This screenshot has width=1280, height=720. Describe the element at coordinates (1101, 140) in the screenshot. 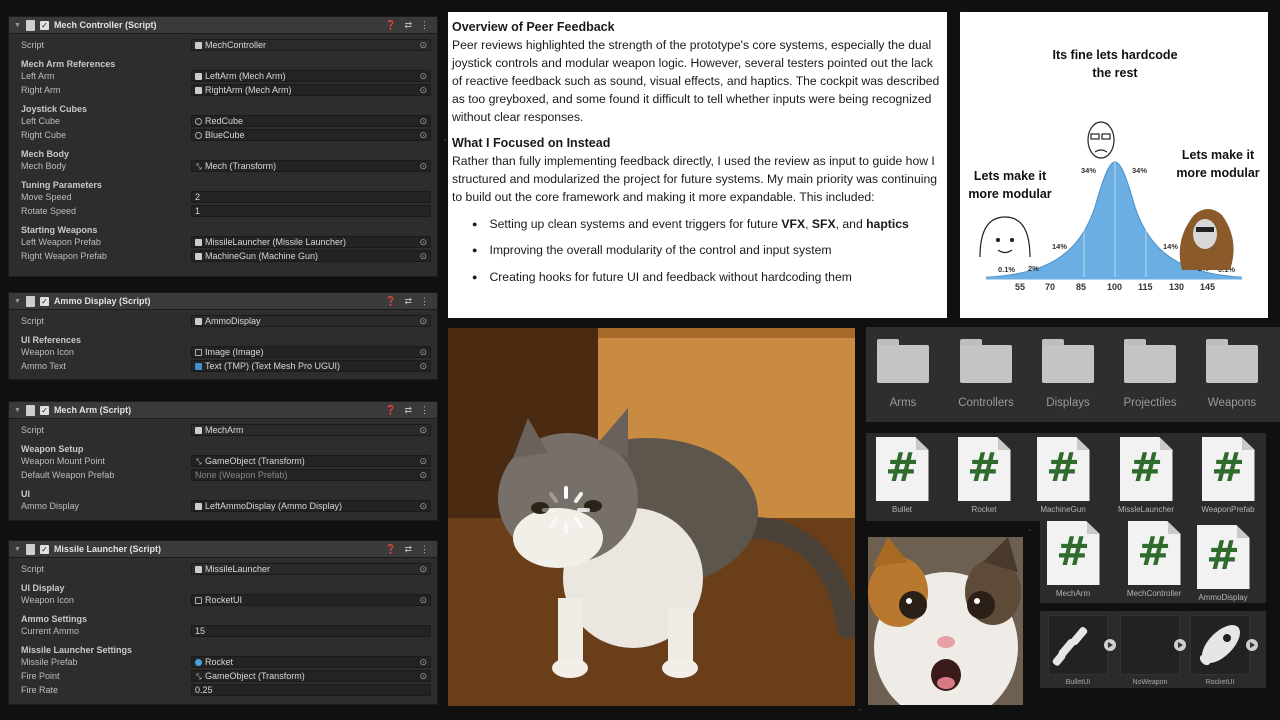

I see `crying-wojak-icon` at that location.